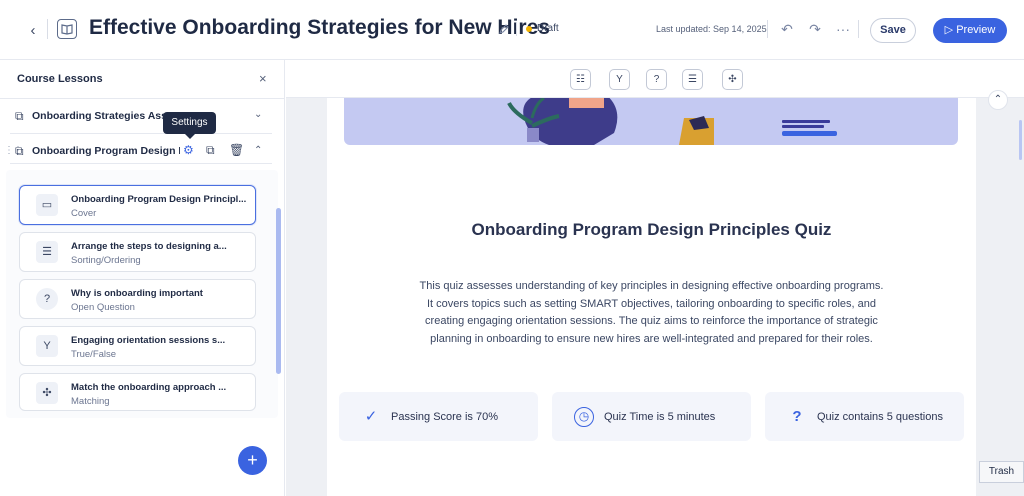 This screenshot has height=496, width=1024. Describe the element at coordinates (692, 79) in the screenshot. I see `ordered-list-tool-icon: ☰` at that location.